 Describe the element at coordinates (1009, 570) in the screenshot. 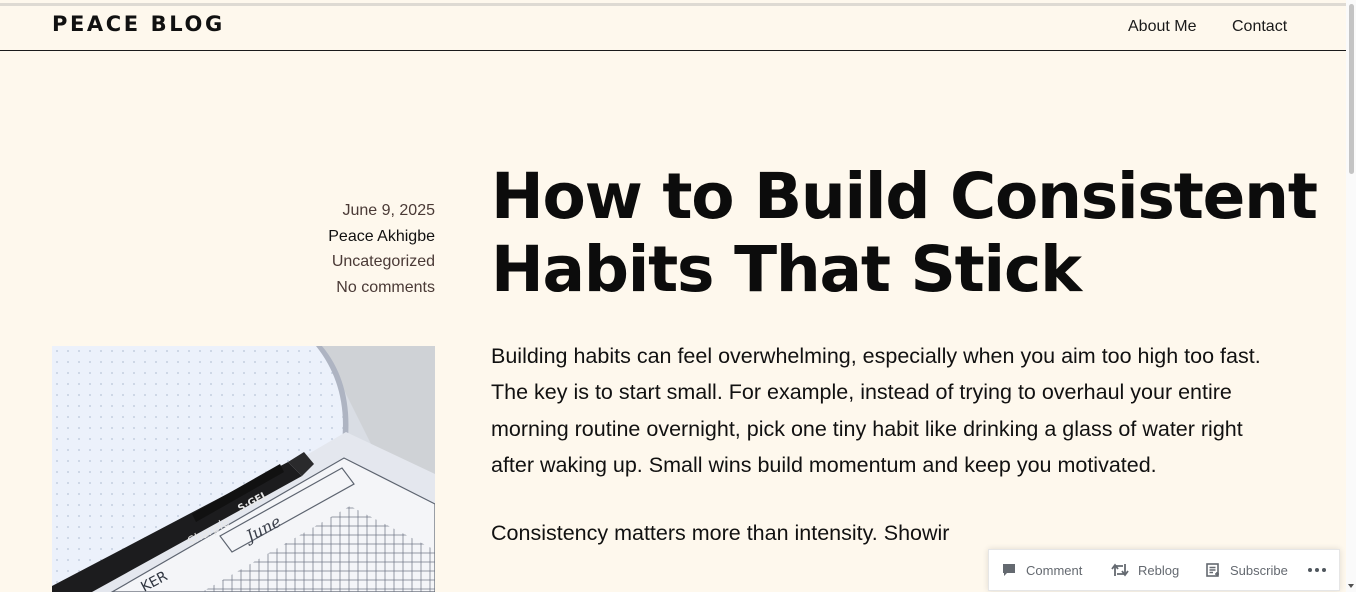

I see `comment-icon` at that location.